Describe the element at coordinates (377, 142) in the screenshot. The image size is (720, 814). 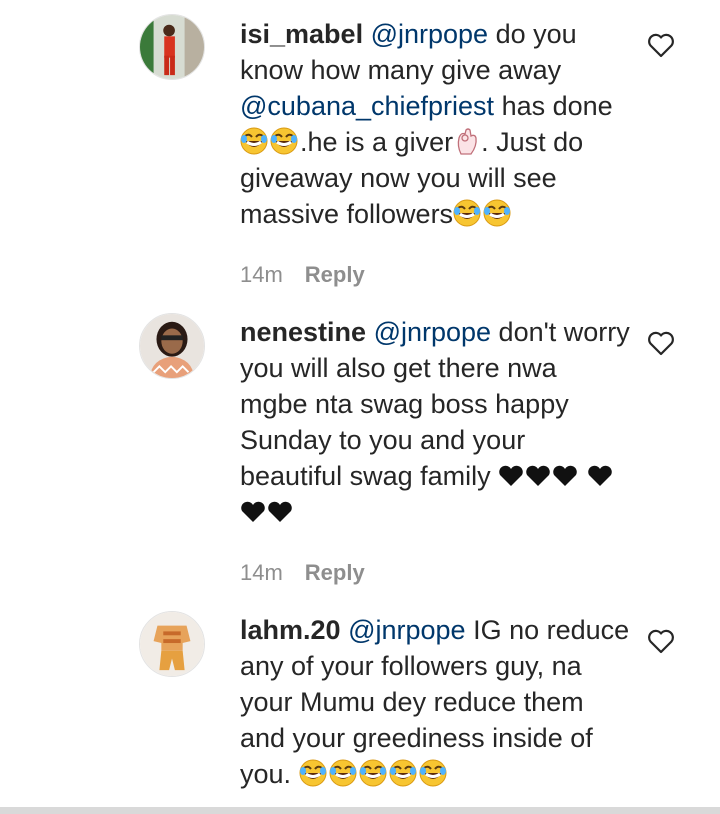
I see `comment-text: .he is a giver` at that location.